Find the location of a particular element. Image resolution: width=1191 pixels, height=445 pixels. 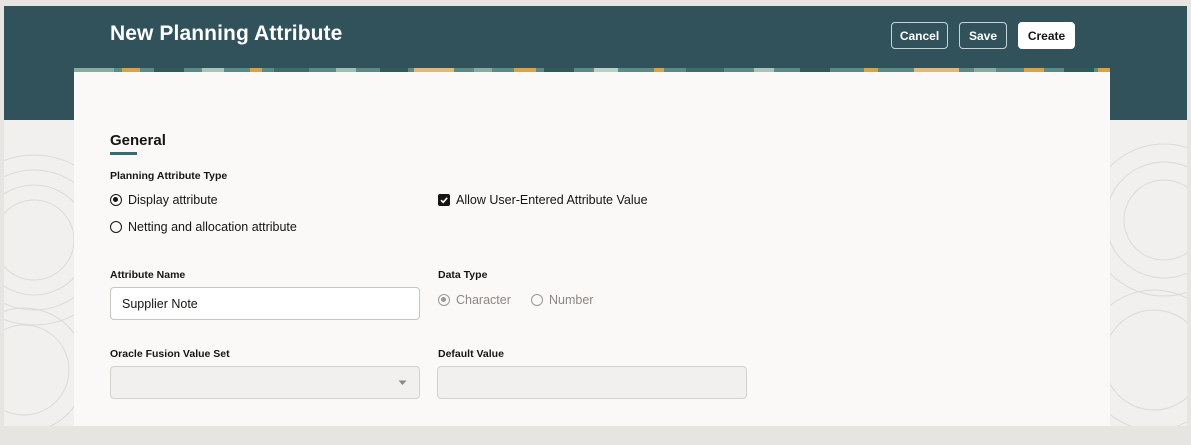

save-button: Save is located at coordinates (983, 35).